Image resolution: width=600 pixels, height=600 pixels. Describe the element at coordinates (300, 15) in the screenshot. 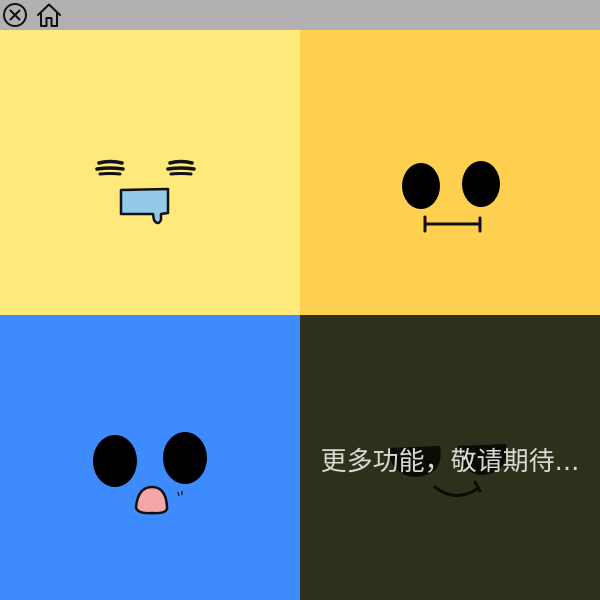

I see `top-toolbar` at that location.